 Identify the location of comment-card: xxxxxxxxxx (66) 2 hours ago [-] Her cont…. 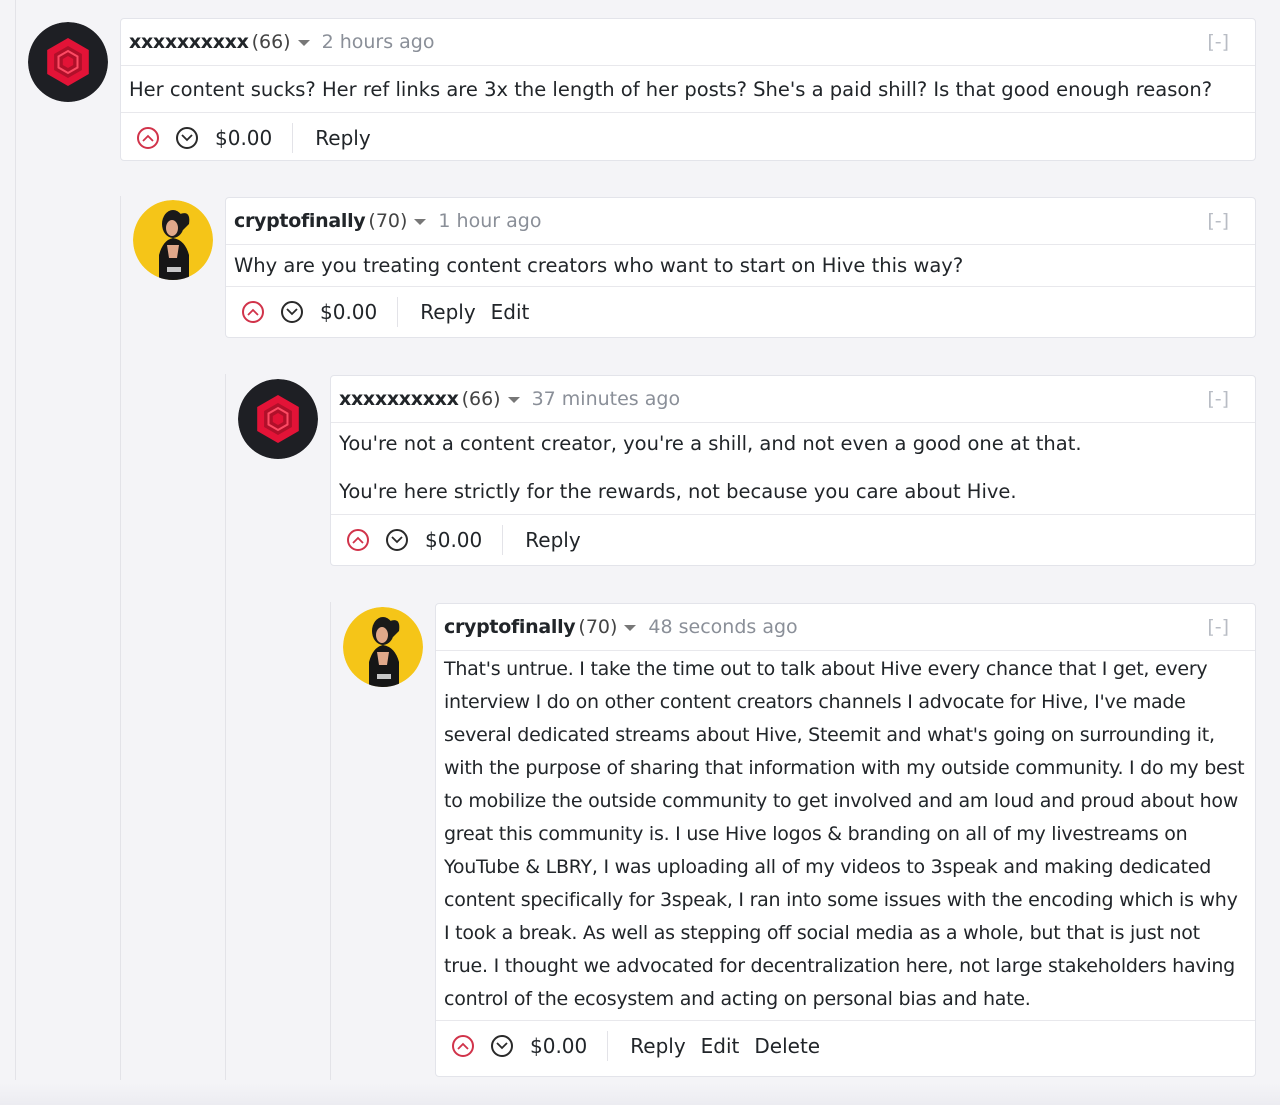
(688, 89).